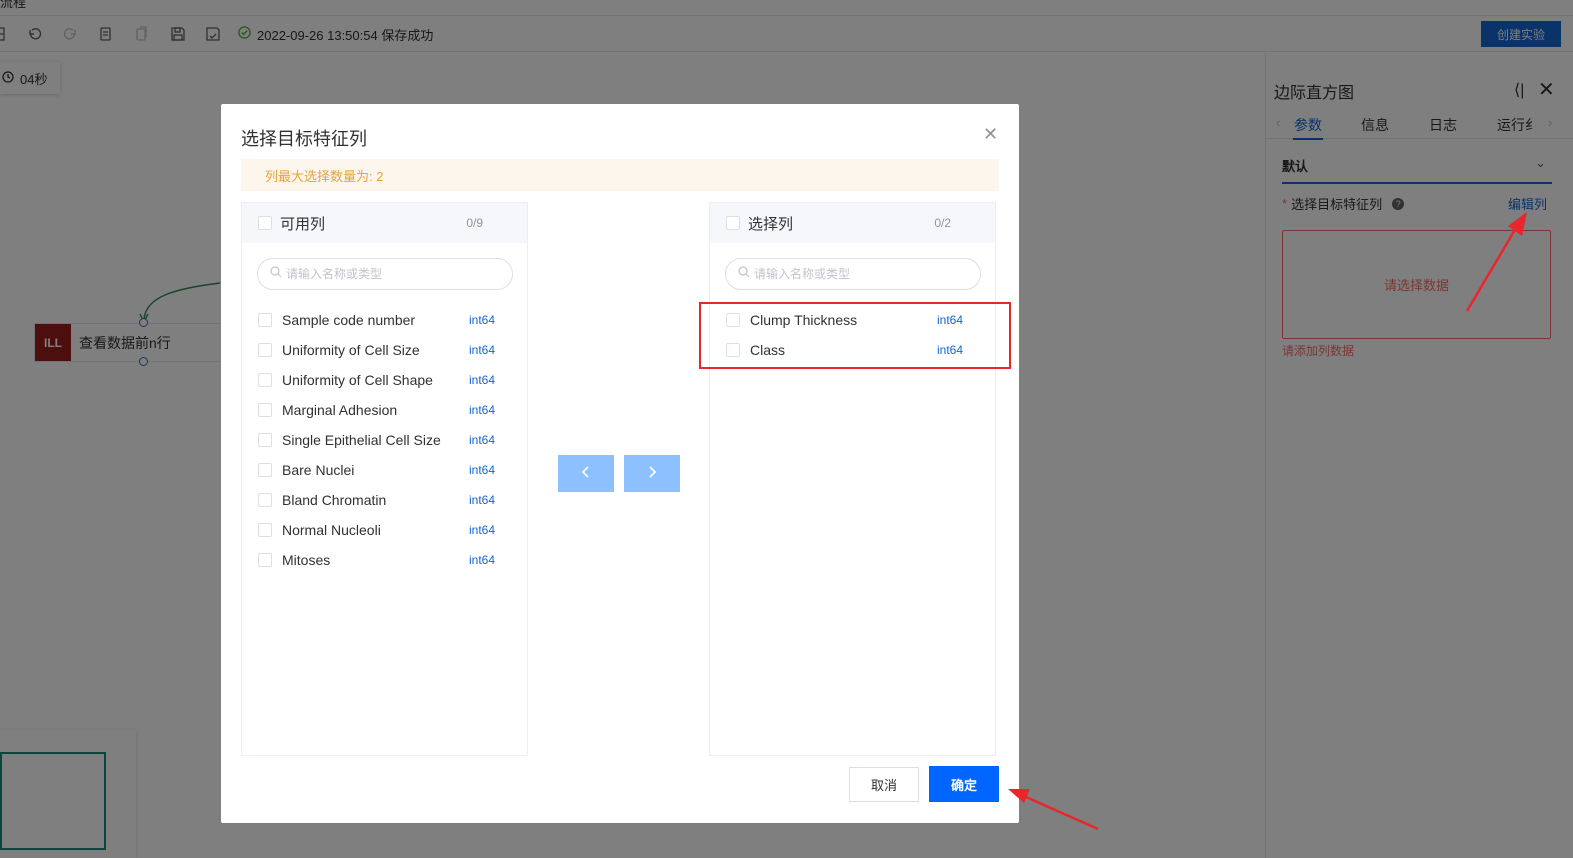  Describe the element at coordinates (349, 320) in the screenshot. I see `available-column-item-name: Sample code number` at that location.